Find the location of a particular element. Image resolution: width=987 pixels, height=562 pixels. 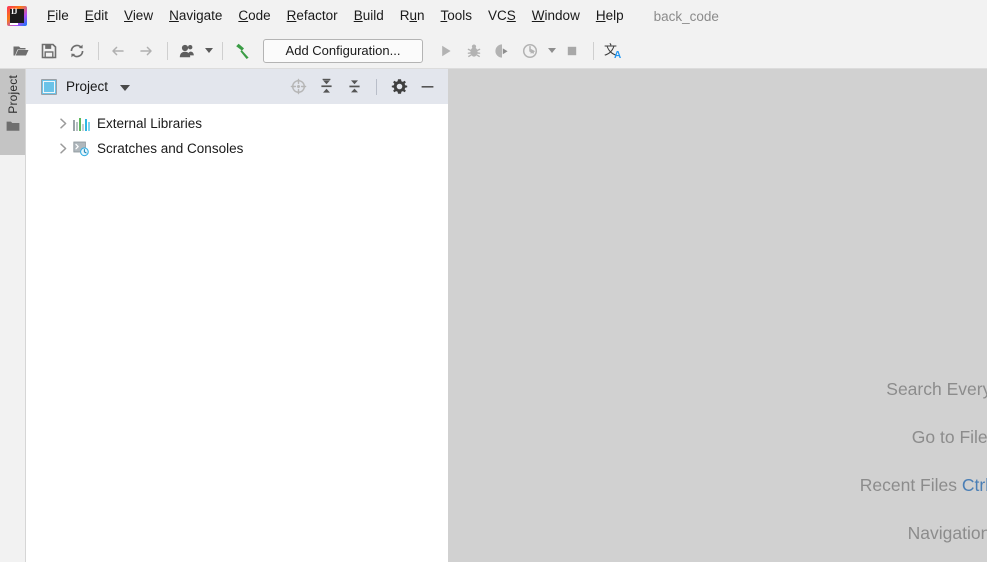

menu-item-help: Help is located at coordinates (610, 16).